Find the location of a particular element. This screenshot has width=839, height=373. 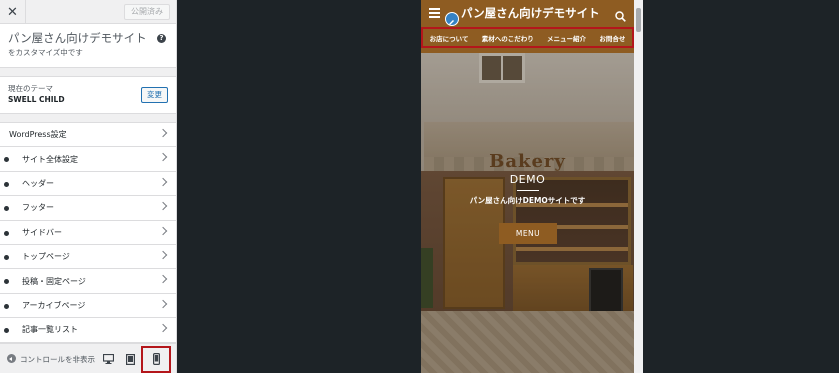

global-nav: お店について 素材へのこだわり メニュー紹介 お問合せ is located at coordinates (527, 37).